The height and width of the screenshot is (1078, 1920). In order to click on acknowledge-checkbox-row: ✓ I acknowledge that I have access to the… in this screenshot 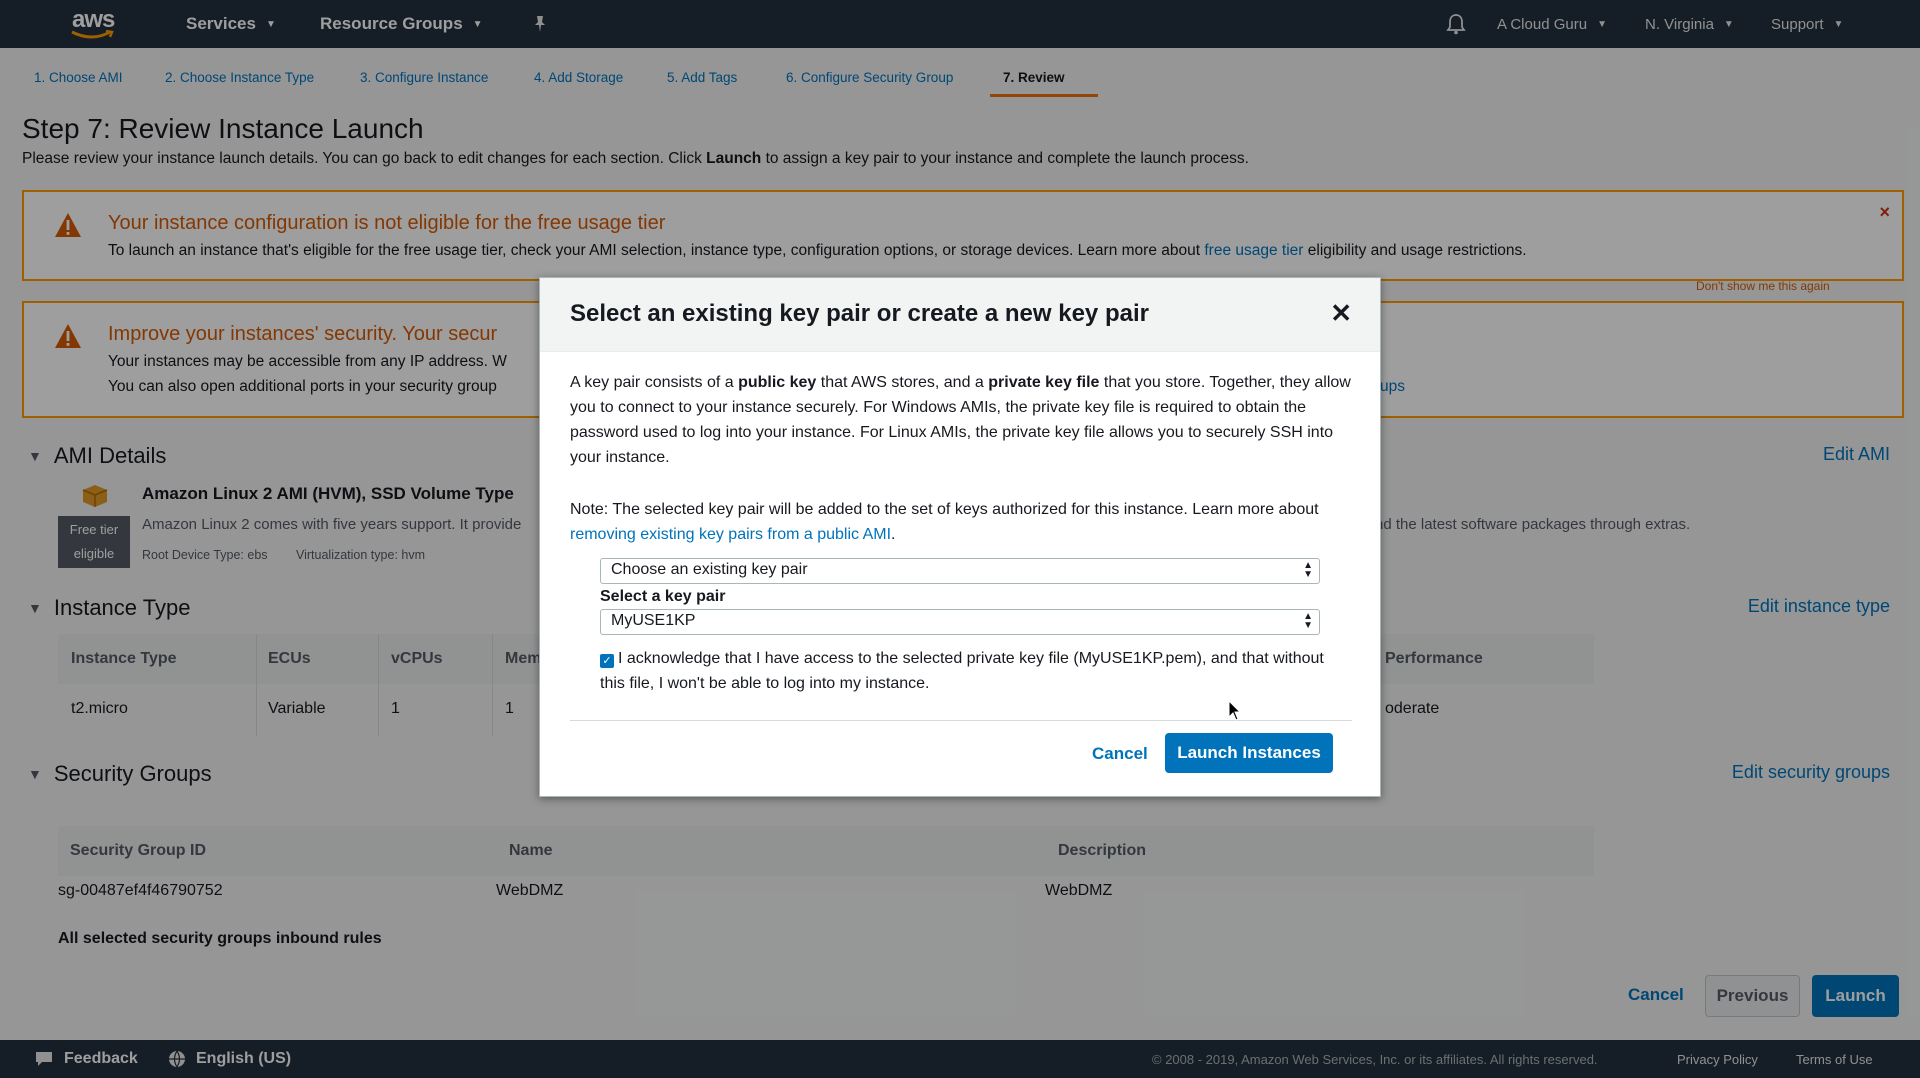, I will do `click(970, 671)`.